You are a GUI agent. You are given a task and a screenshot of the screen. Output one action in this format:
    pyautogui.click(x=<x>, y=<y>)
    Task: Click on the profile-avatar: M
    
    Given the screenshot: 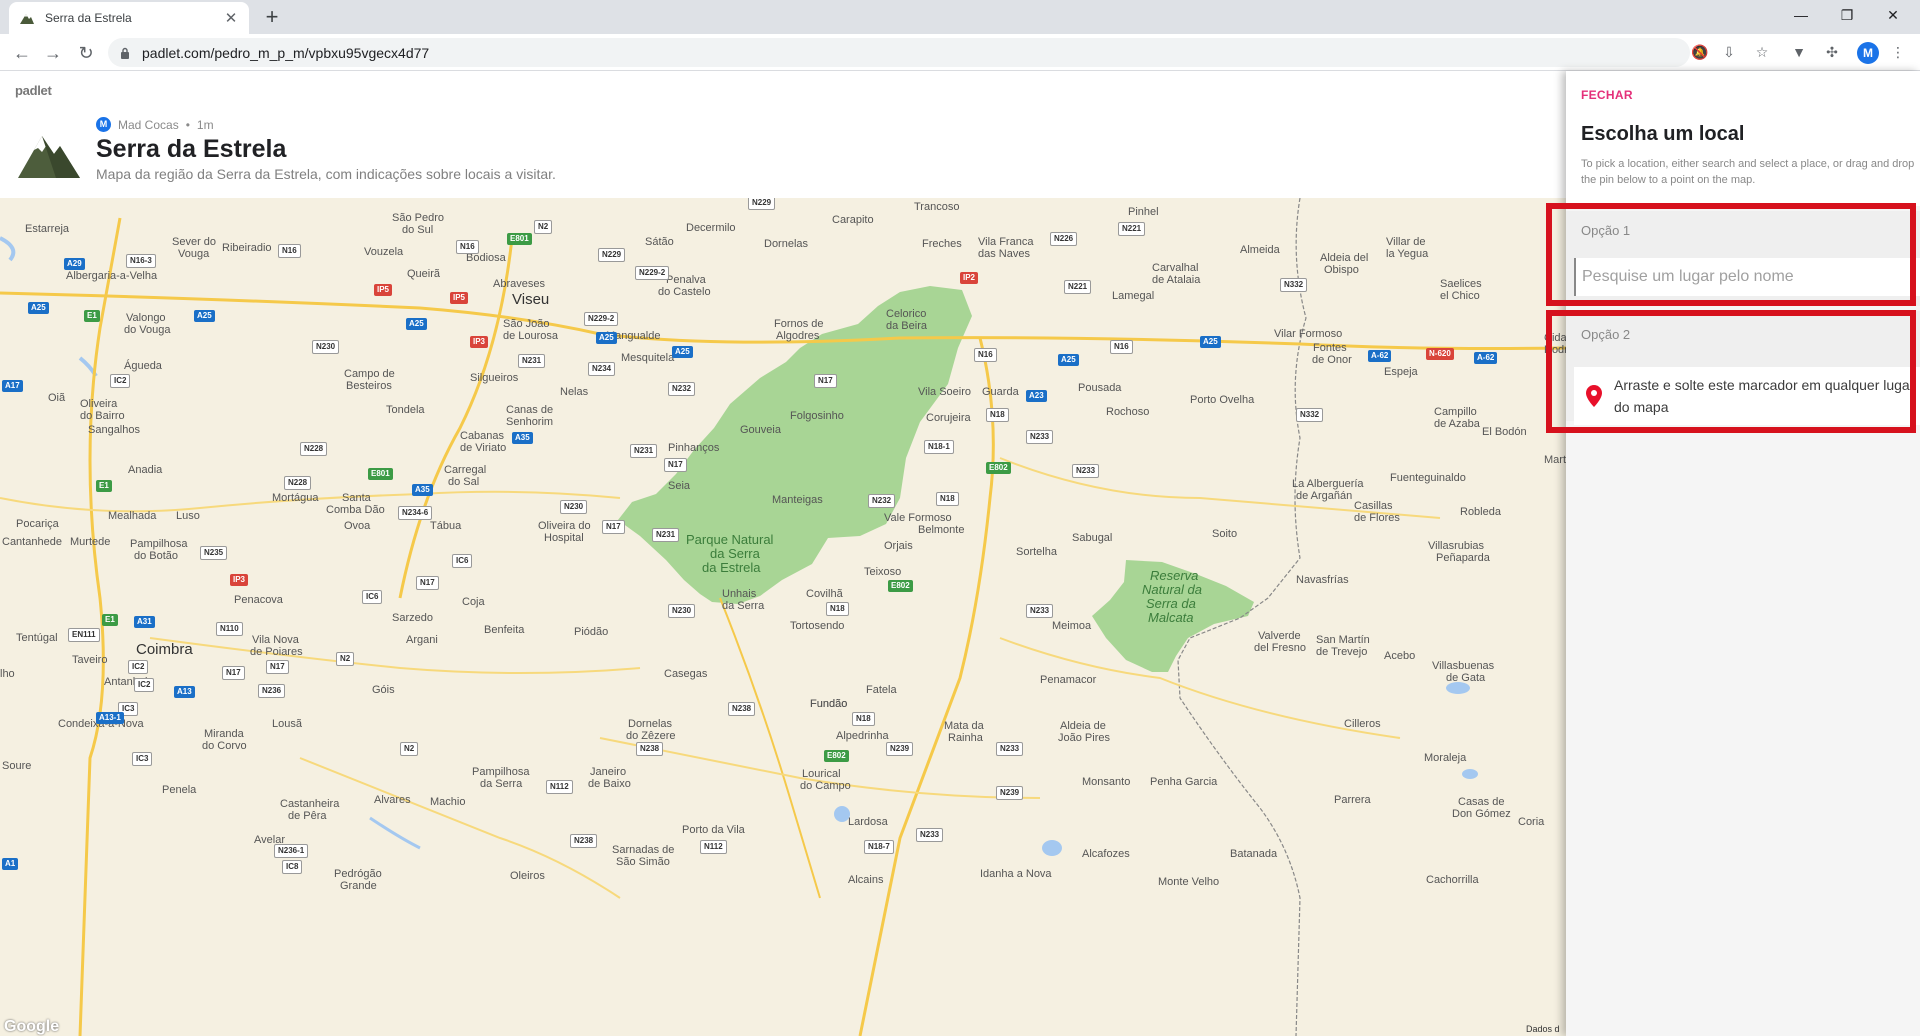 What is the action you would take?
    pyautogui.click(x=1868, y=53)
    